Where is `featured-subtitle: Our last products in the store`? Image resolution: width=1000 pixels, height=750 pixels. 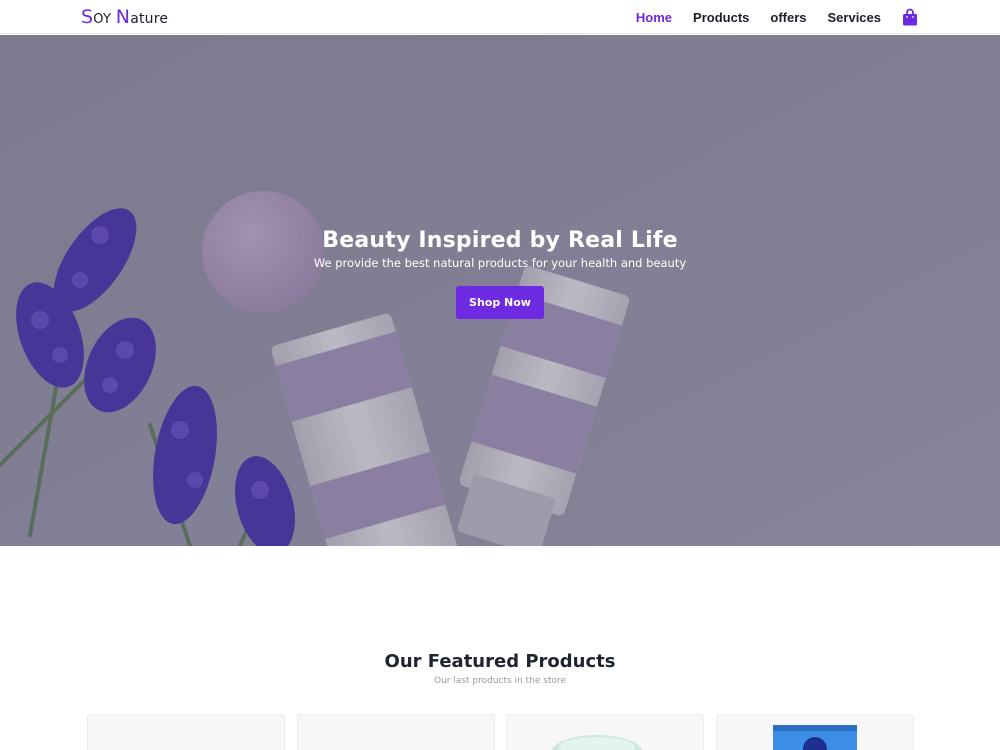
featured-subtitle: Our last products in the store is located at coordinates (500, 681).